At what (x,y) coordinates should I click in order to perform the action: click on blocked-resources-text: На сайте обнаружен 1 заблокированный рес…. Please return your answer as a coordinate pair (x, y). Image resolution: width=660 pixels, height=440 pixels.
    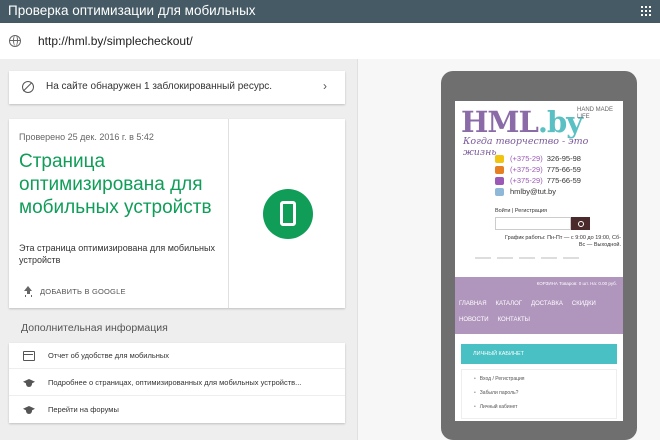
    Looking at the image, I should click on (159, 86).